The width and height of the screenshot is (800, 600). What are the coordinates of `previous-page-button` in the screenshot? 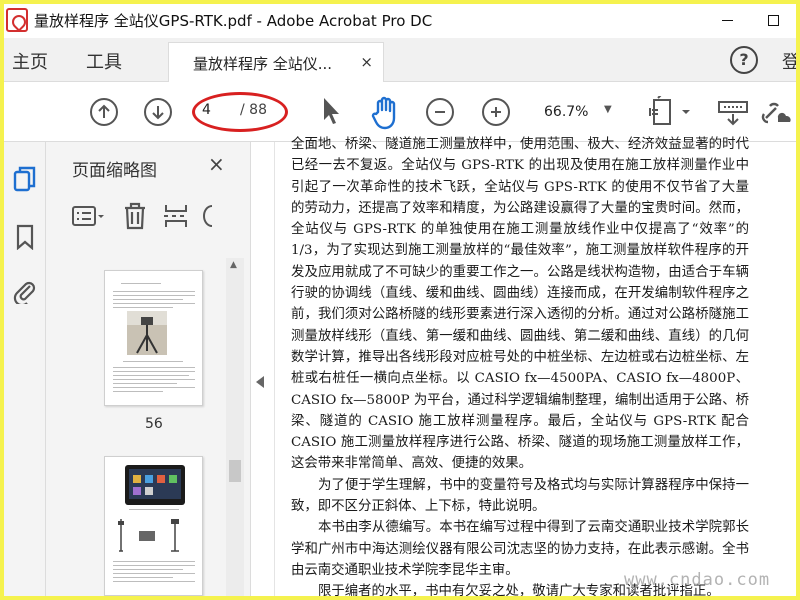 It's located at (104, 112).